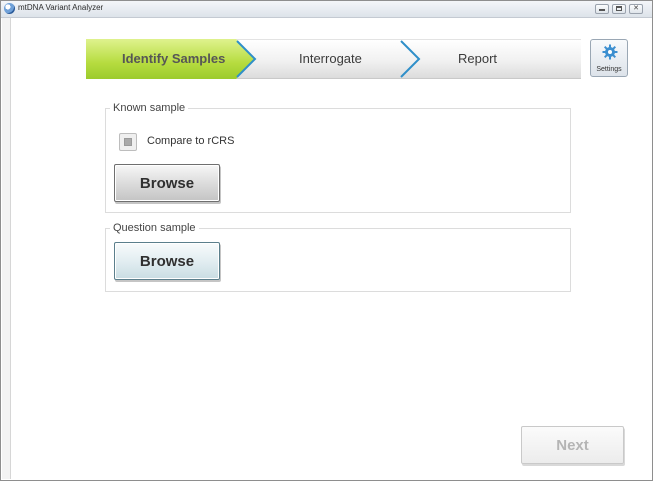 The height and width of the screenshot is (481, 653). I want to click on maximize-icon, so click(619, 8).